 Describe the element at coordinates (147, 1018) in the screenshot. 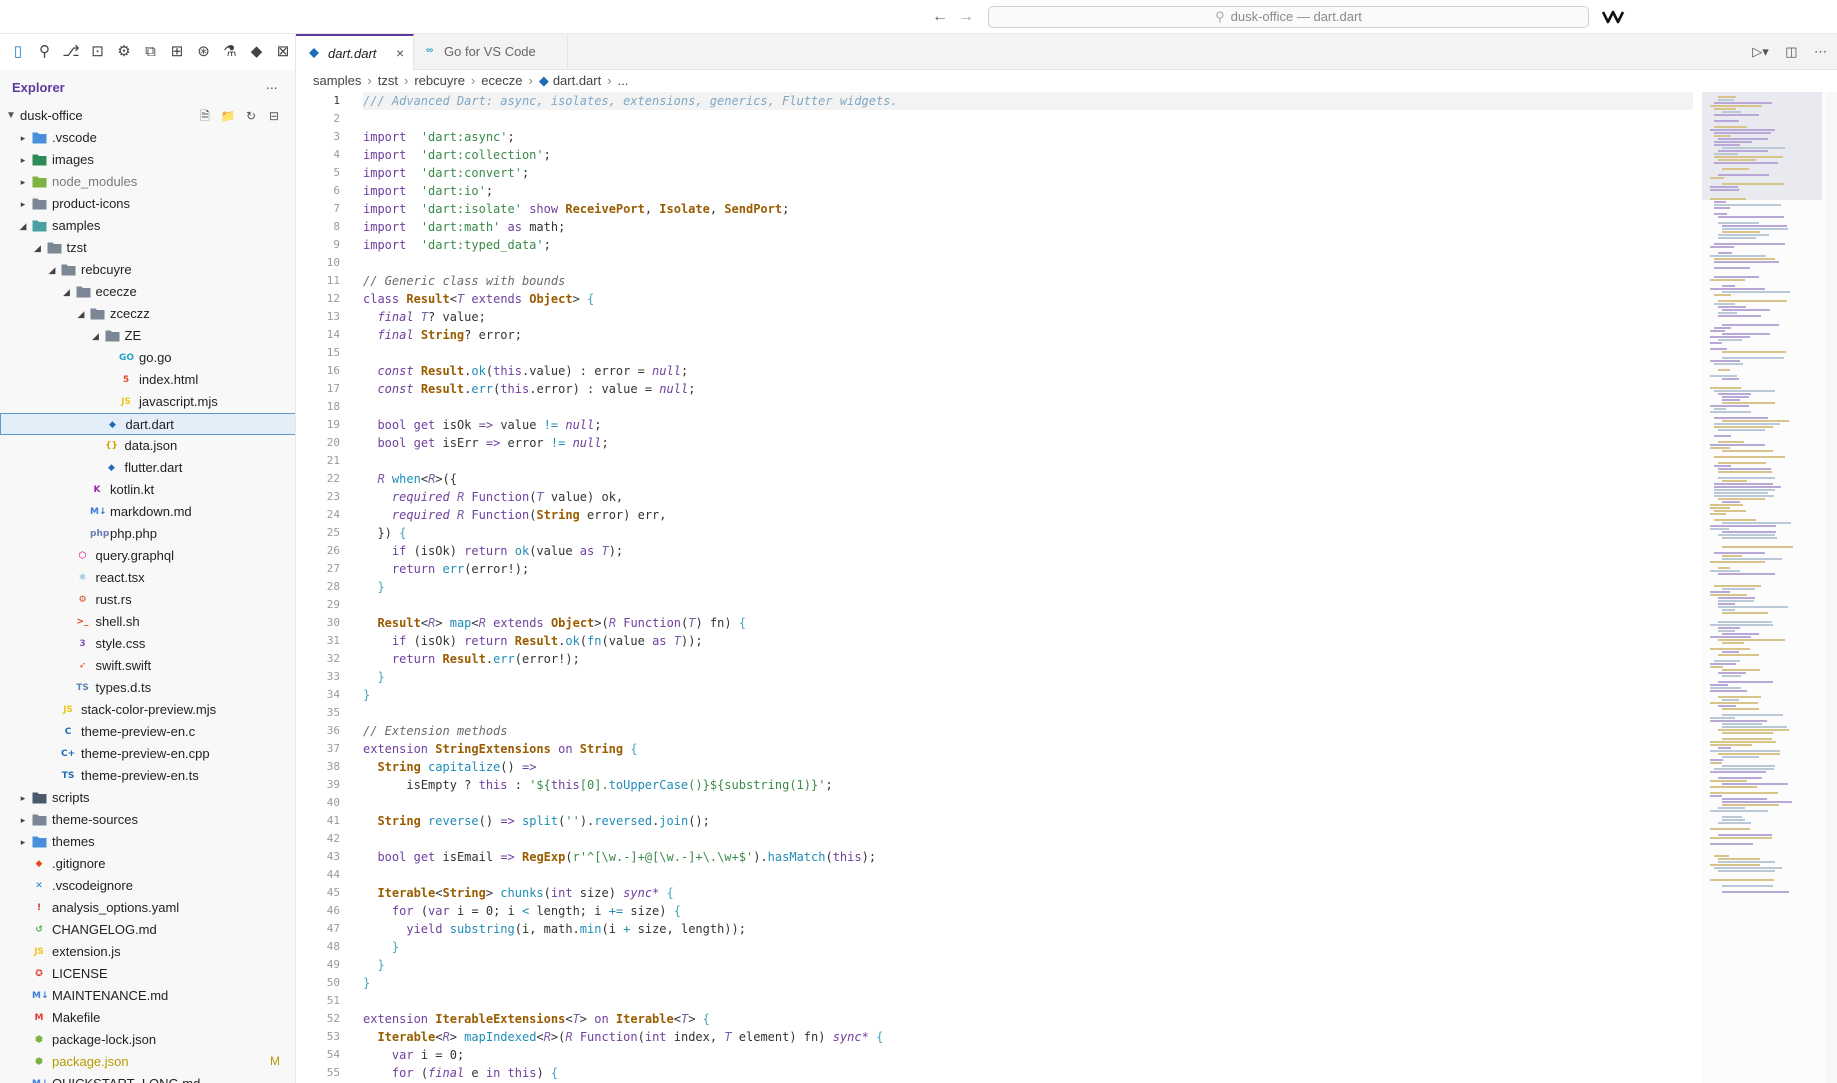

I see `tree-file: M Makefile` at that location.